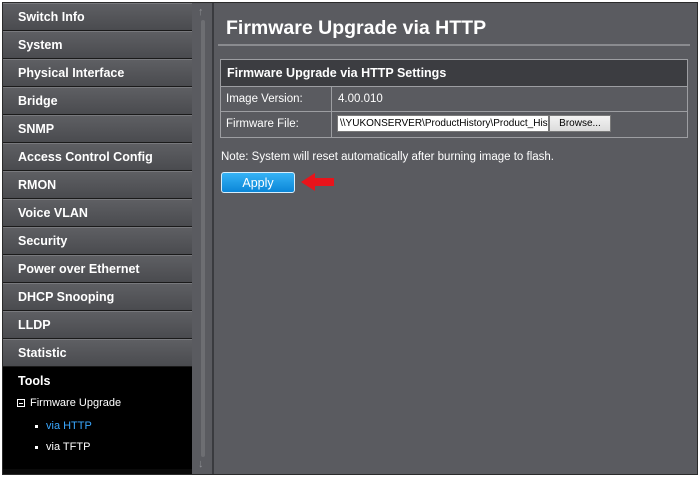 This screenshot has height=477, width=700. What do you see at coordinates (97, 381) in the screenshot?
I see `sidebar-item-tools: Tools` at bounding box center [97, 381].